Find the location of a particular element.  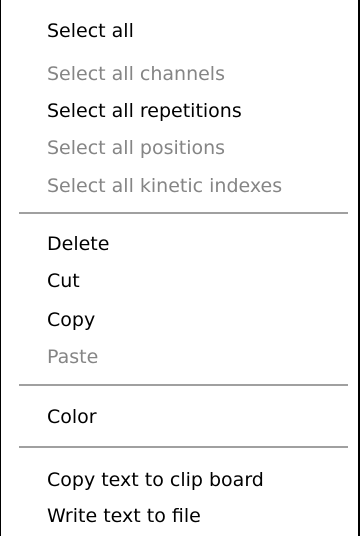

menu-item-select-all-kinetic-indexes: Select all kinetic indexes is located at coordinates (164, 186).